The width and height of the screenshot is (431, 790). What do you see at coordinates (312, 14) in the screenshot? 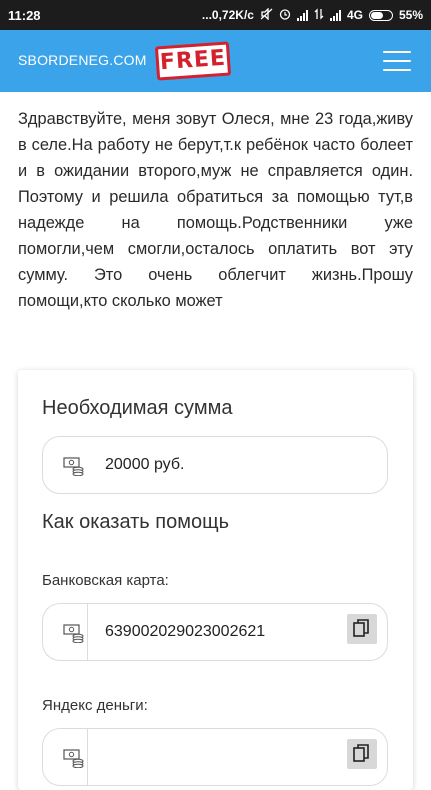
I see `status-indicators: ...0,72K/c 4G 55%` at bounding box center [312, 14].